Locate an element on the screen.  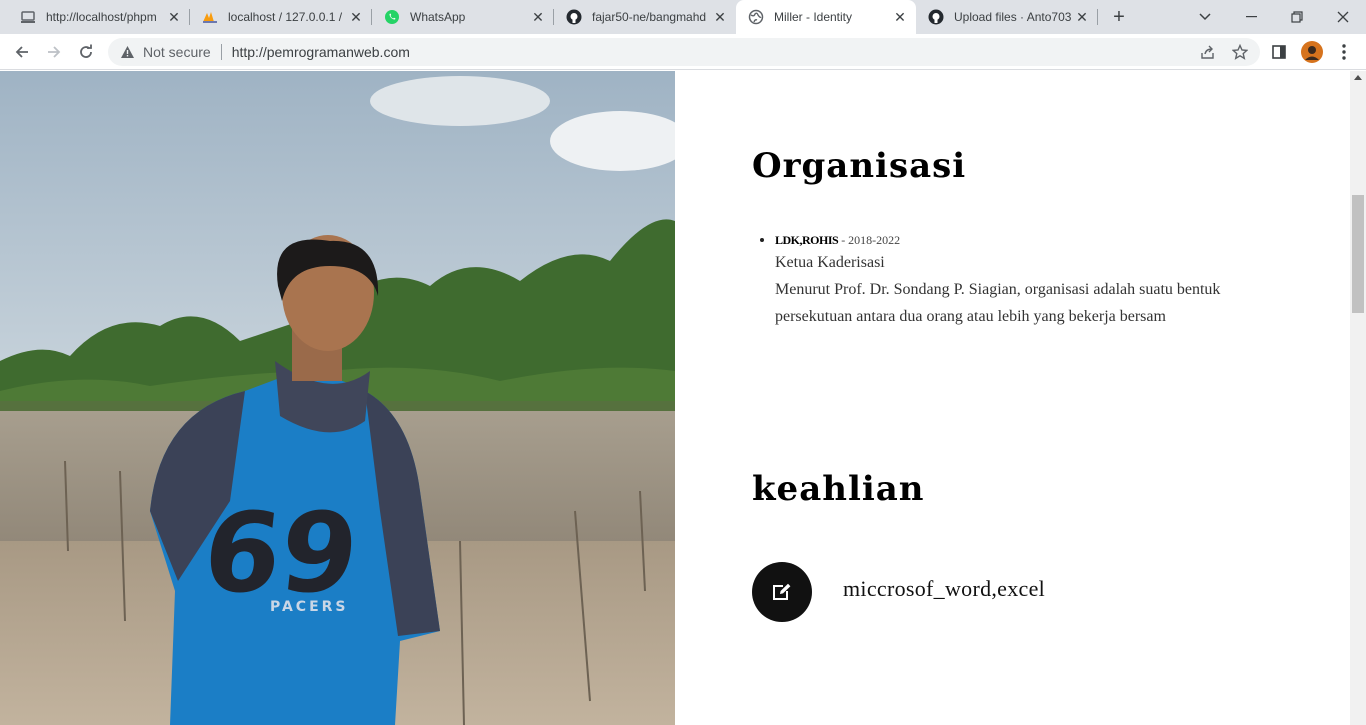
localhost-icon is located at coordinates (28, 17).